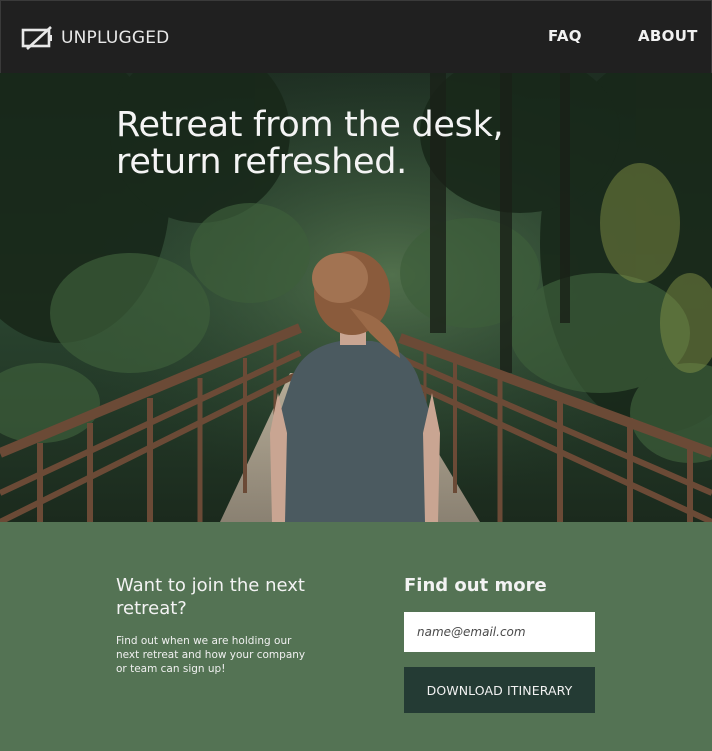 This screenshot has height=751, width=712. I want to click on signup-heading: Want to join the next retreat?, so click(210, 597).